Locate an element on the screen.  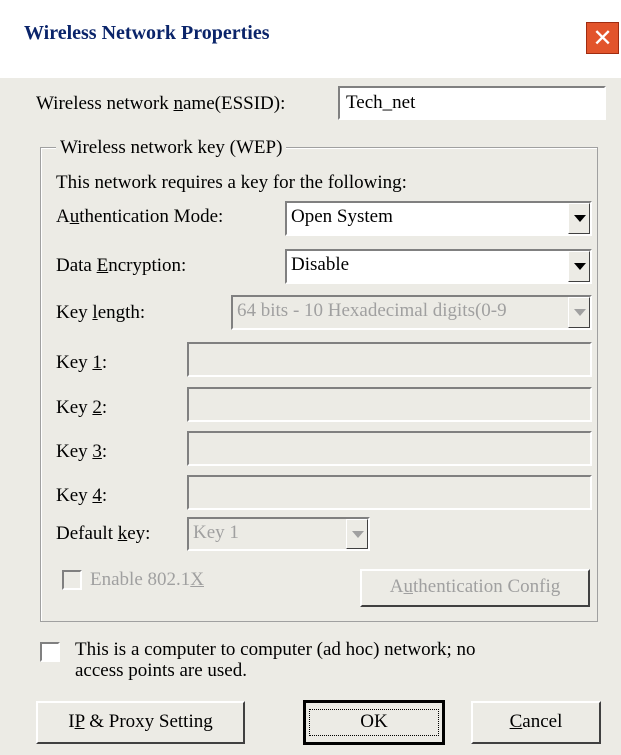
adhoc-label-line2: access points are used. is located at coordinates (161, 670).